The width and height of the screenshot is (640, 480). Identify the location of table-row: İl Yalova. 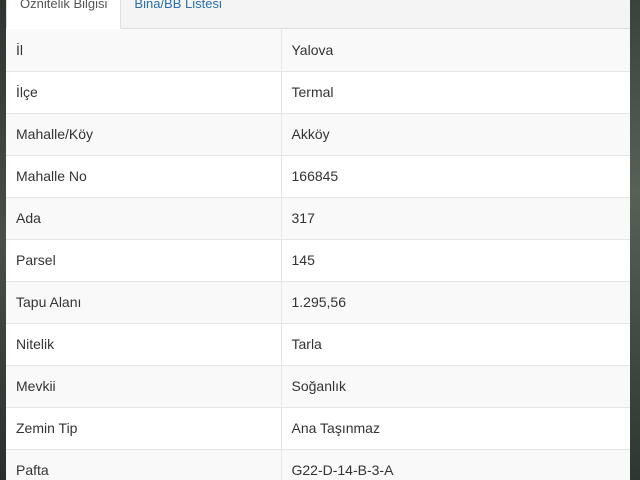
(318, 50).